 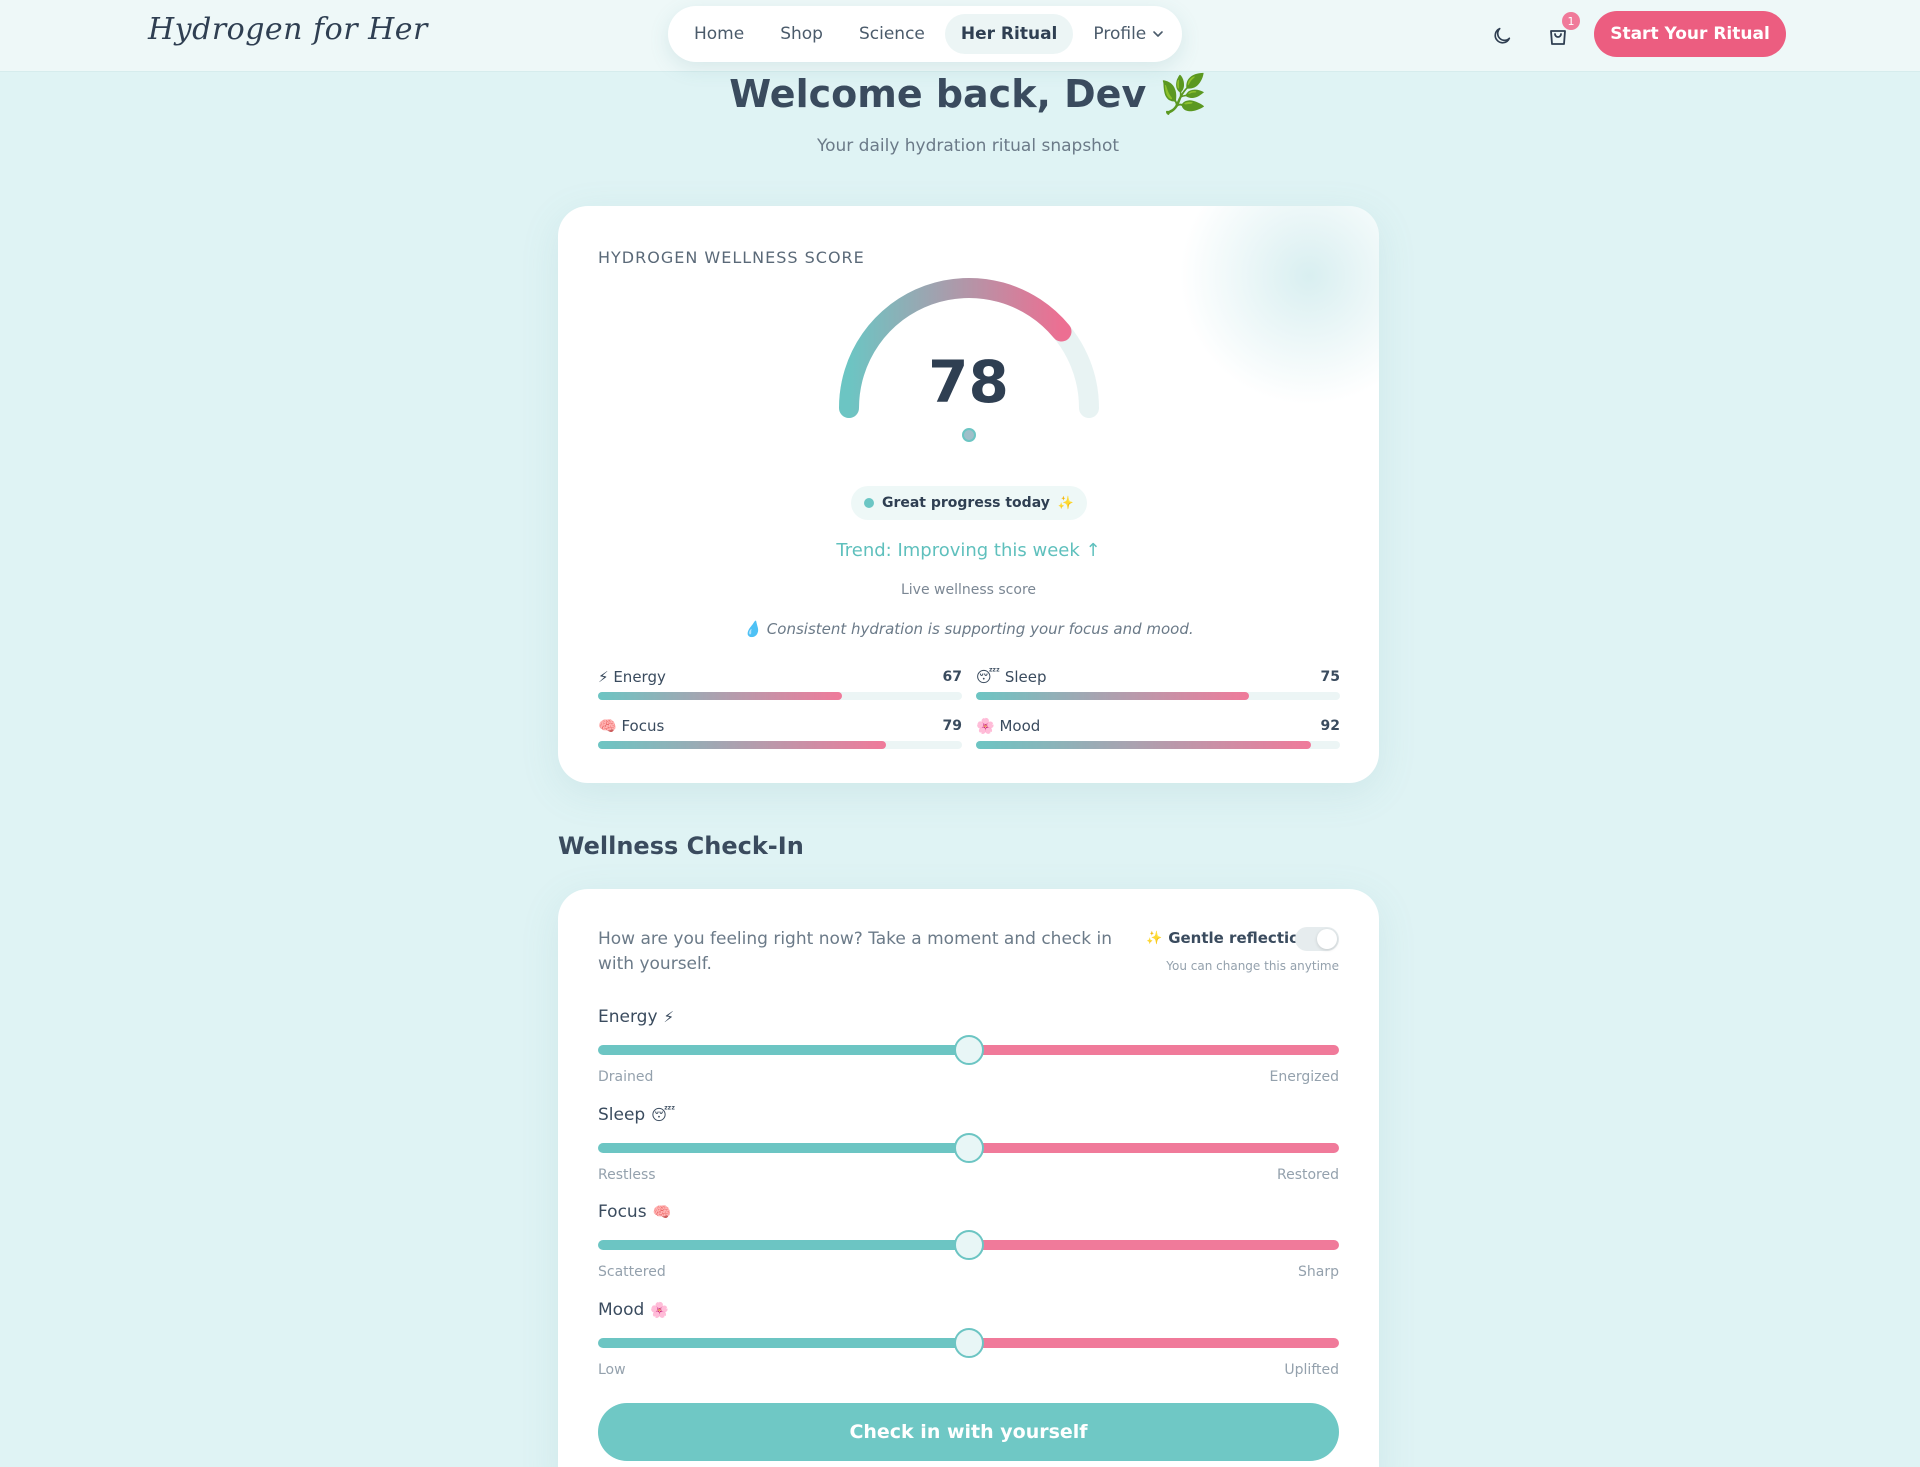 I want to click on nav-science: Science, so click(x=892, y=34).